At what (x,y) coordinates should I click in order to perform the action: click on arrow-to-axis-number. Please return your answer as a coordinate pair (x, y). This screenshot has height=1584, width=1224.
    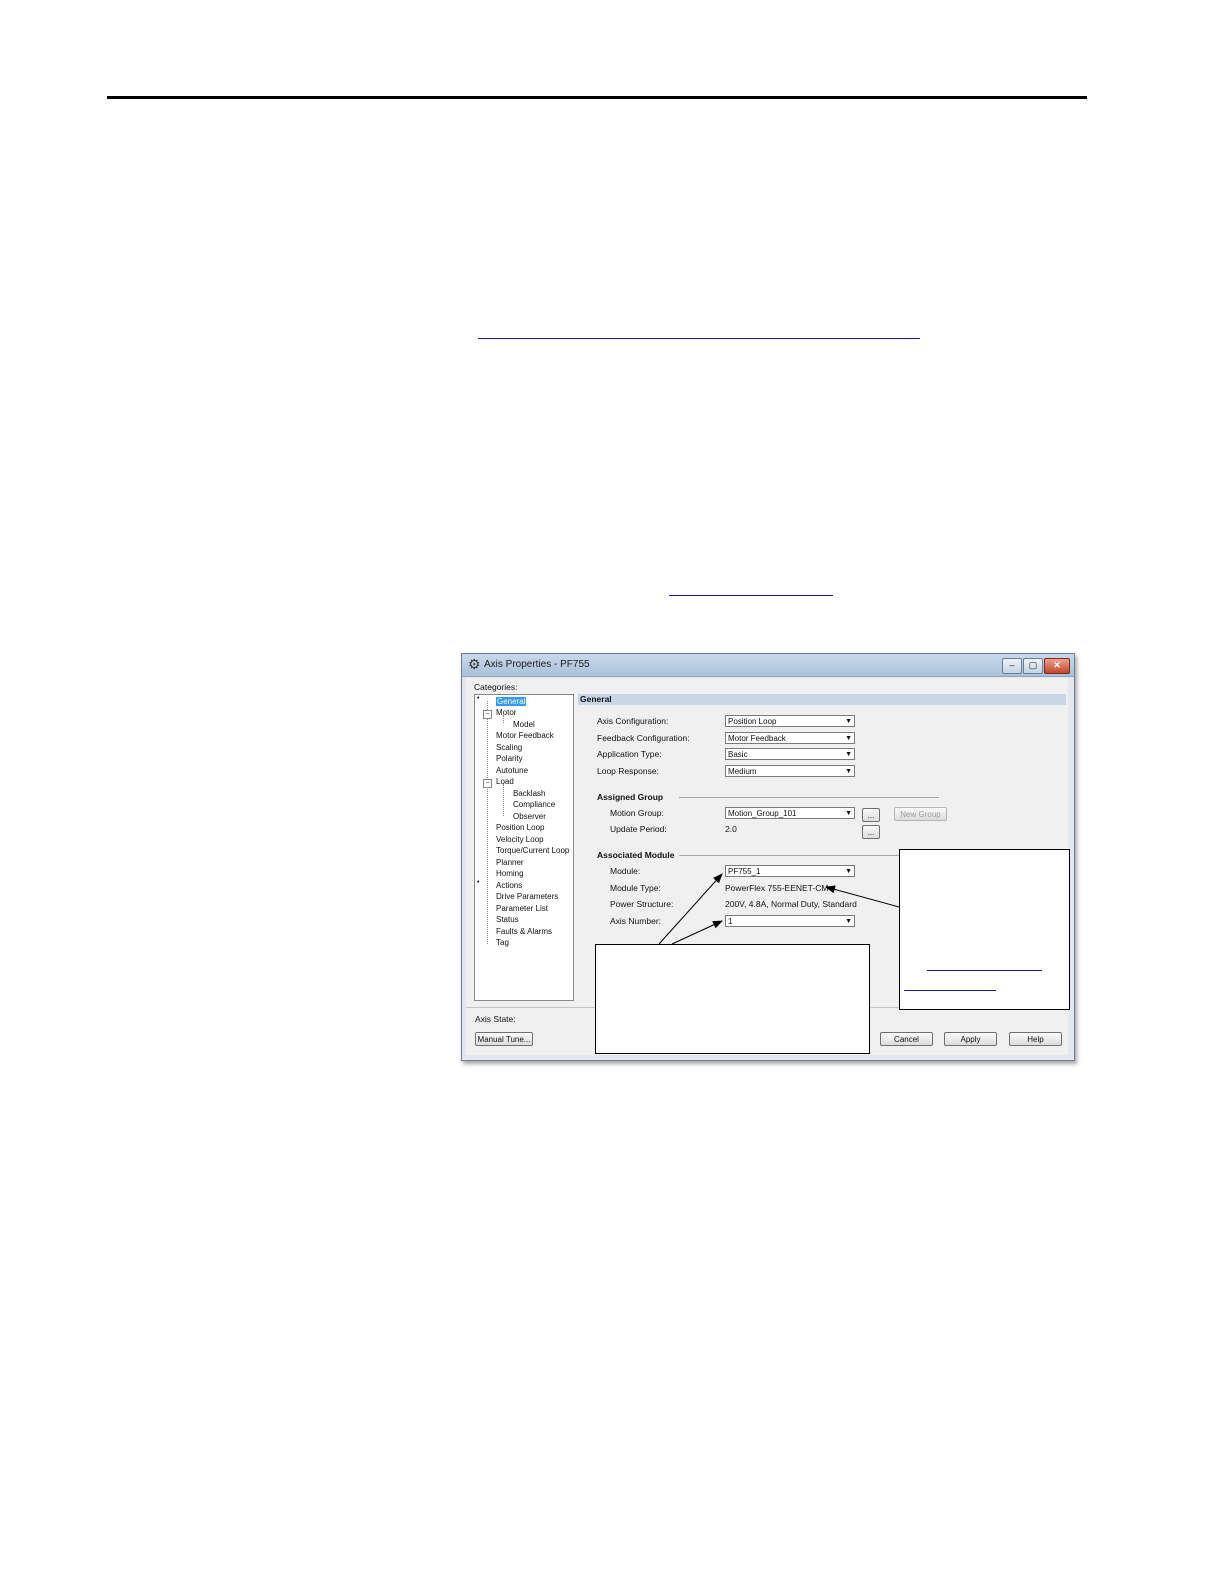
    Looking at the image, I should click on (697, 932).